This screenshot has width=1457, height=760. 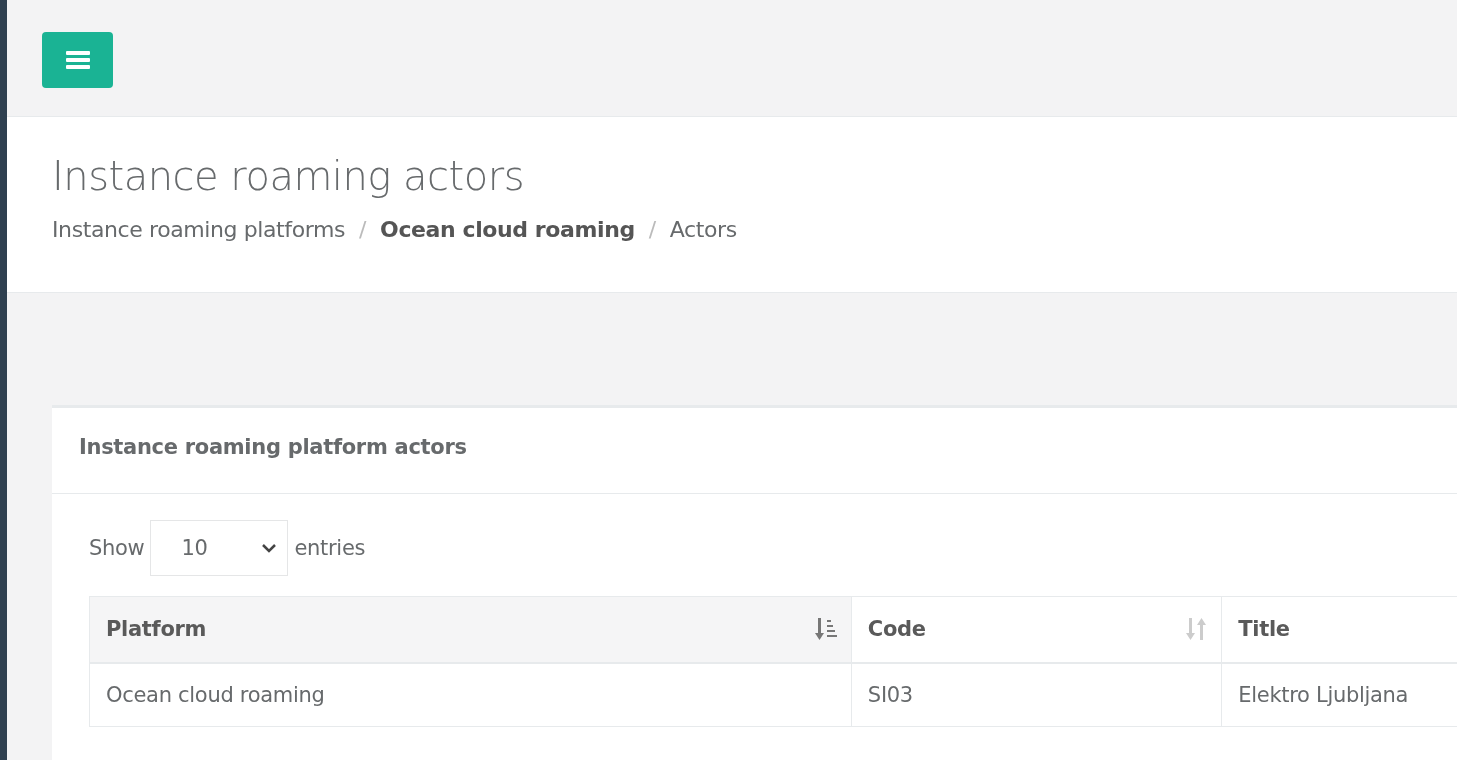 I want to click on menu-button, so click(x=77, y=60).